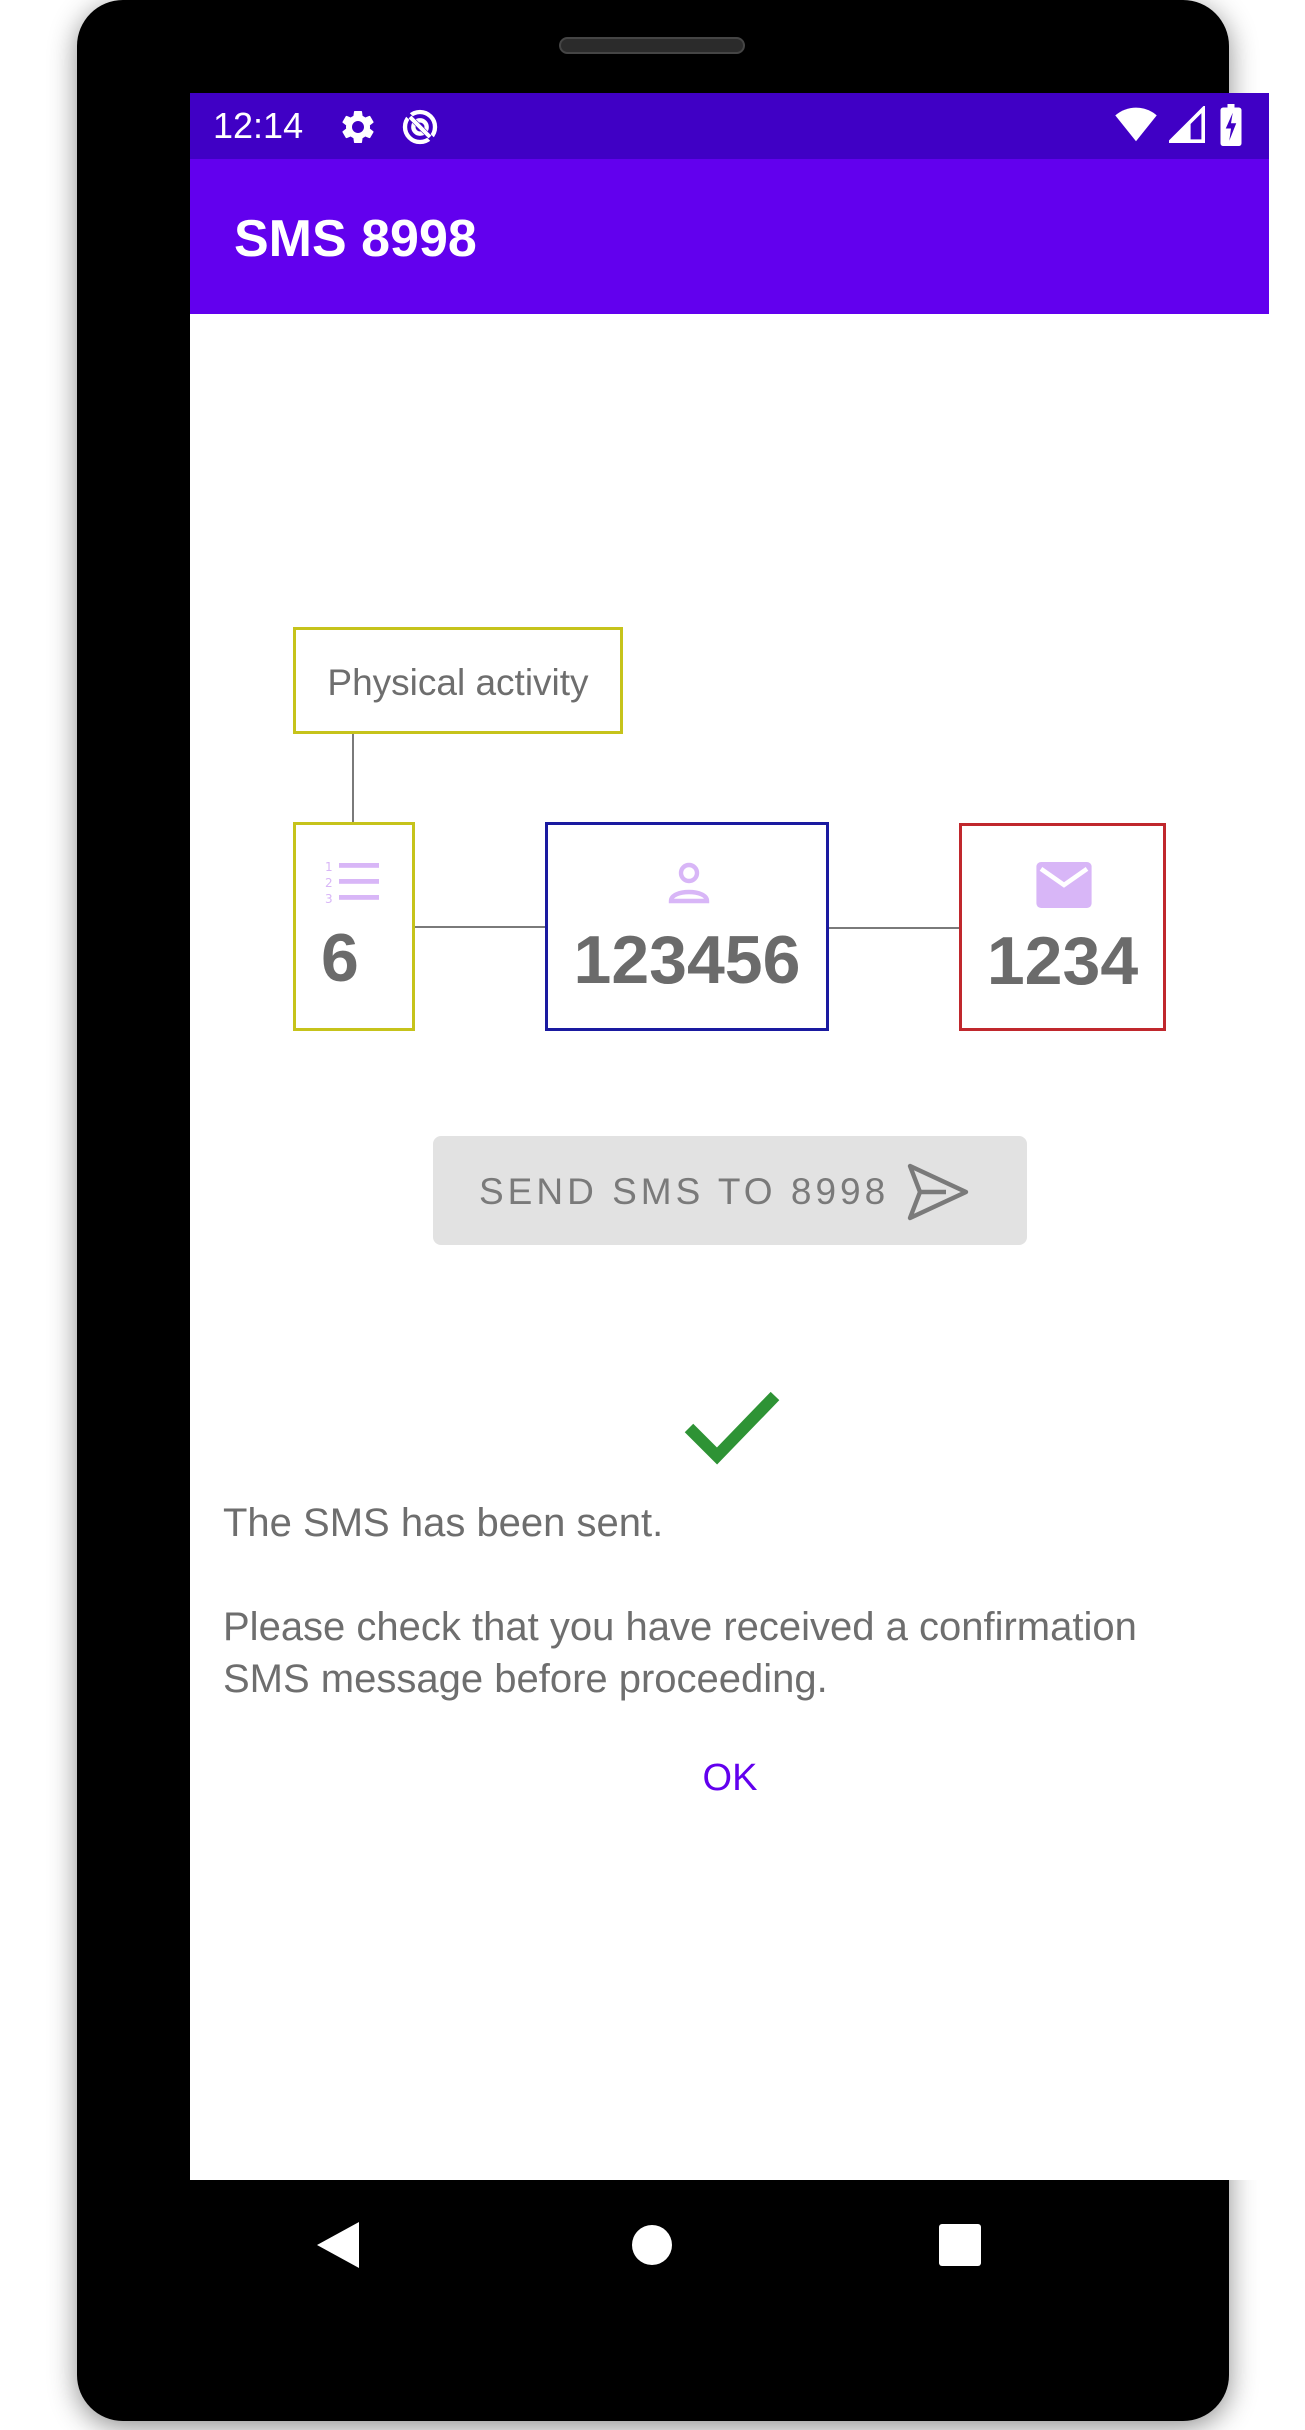  I want to click on checkmark-icon, so click(733, 1430).